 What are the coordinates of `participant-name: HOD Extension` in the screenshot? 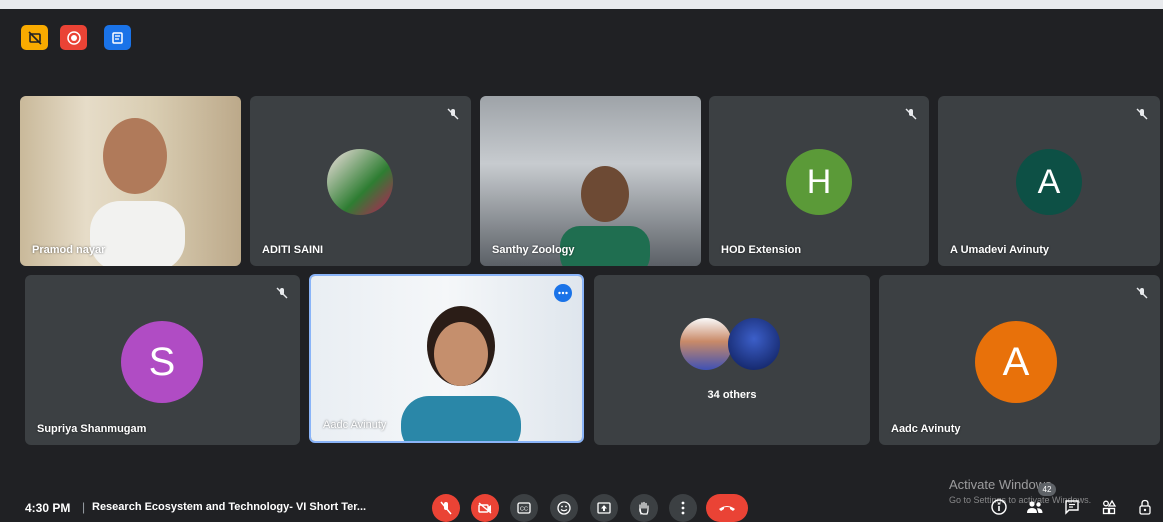 It's located at (761, 250).